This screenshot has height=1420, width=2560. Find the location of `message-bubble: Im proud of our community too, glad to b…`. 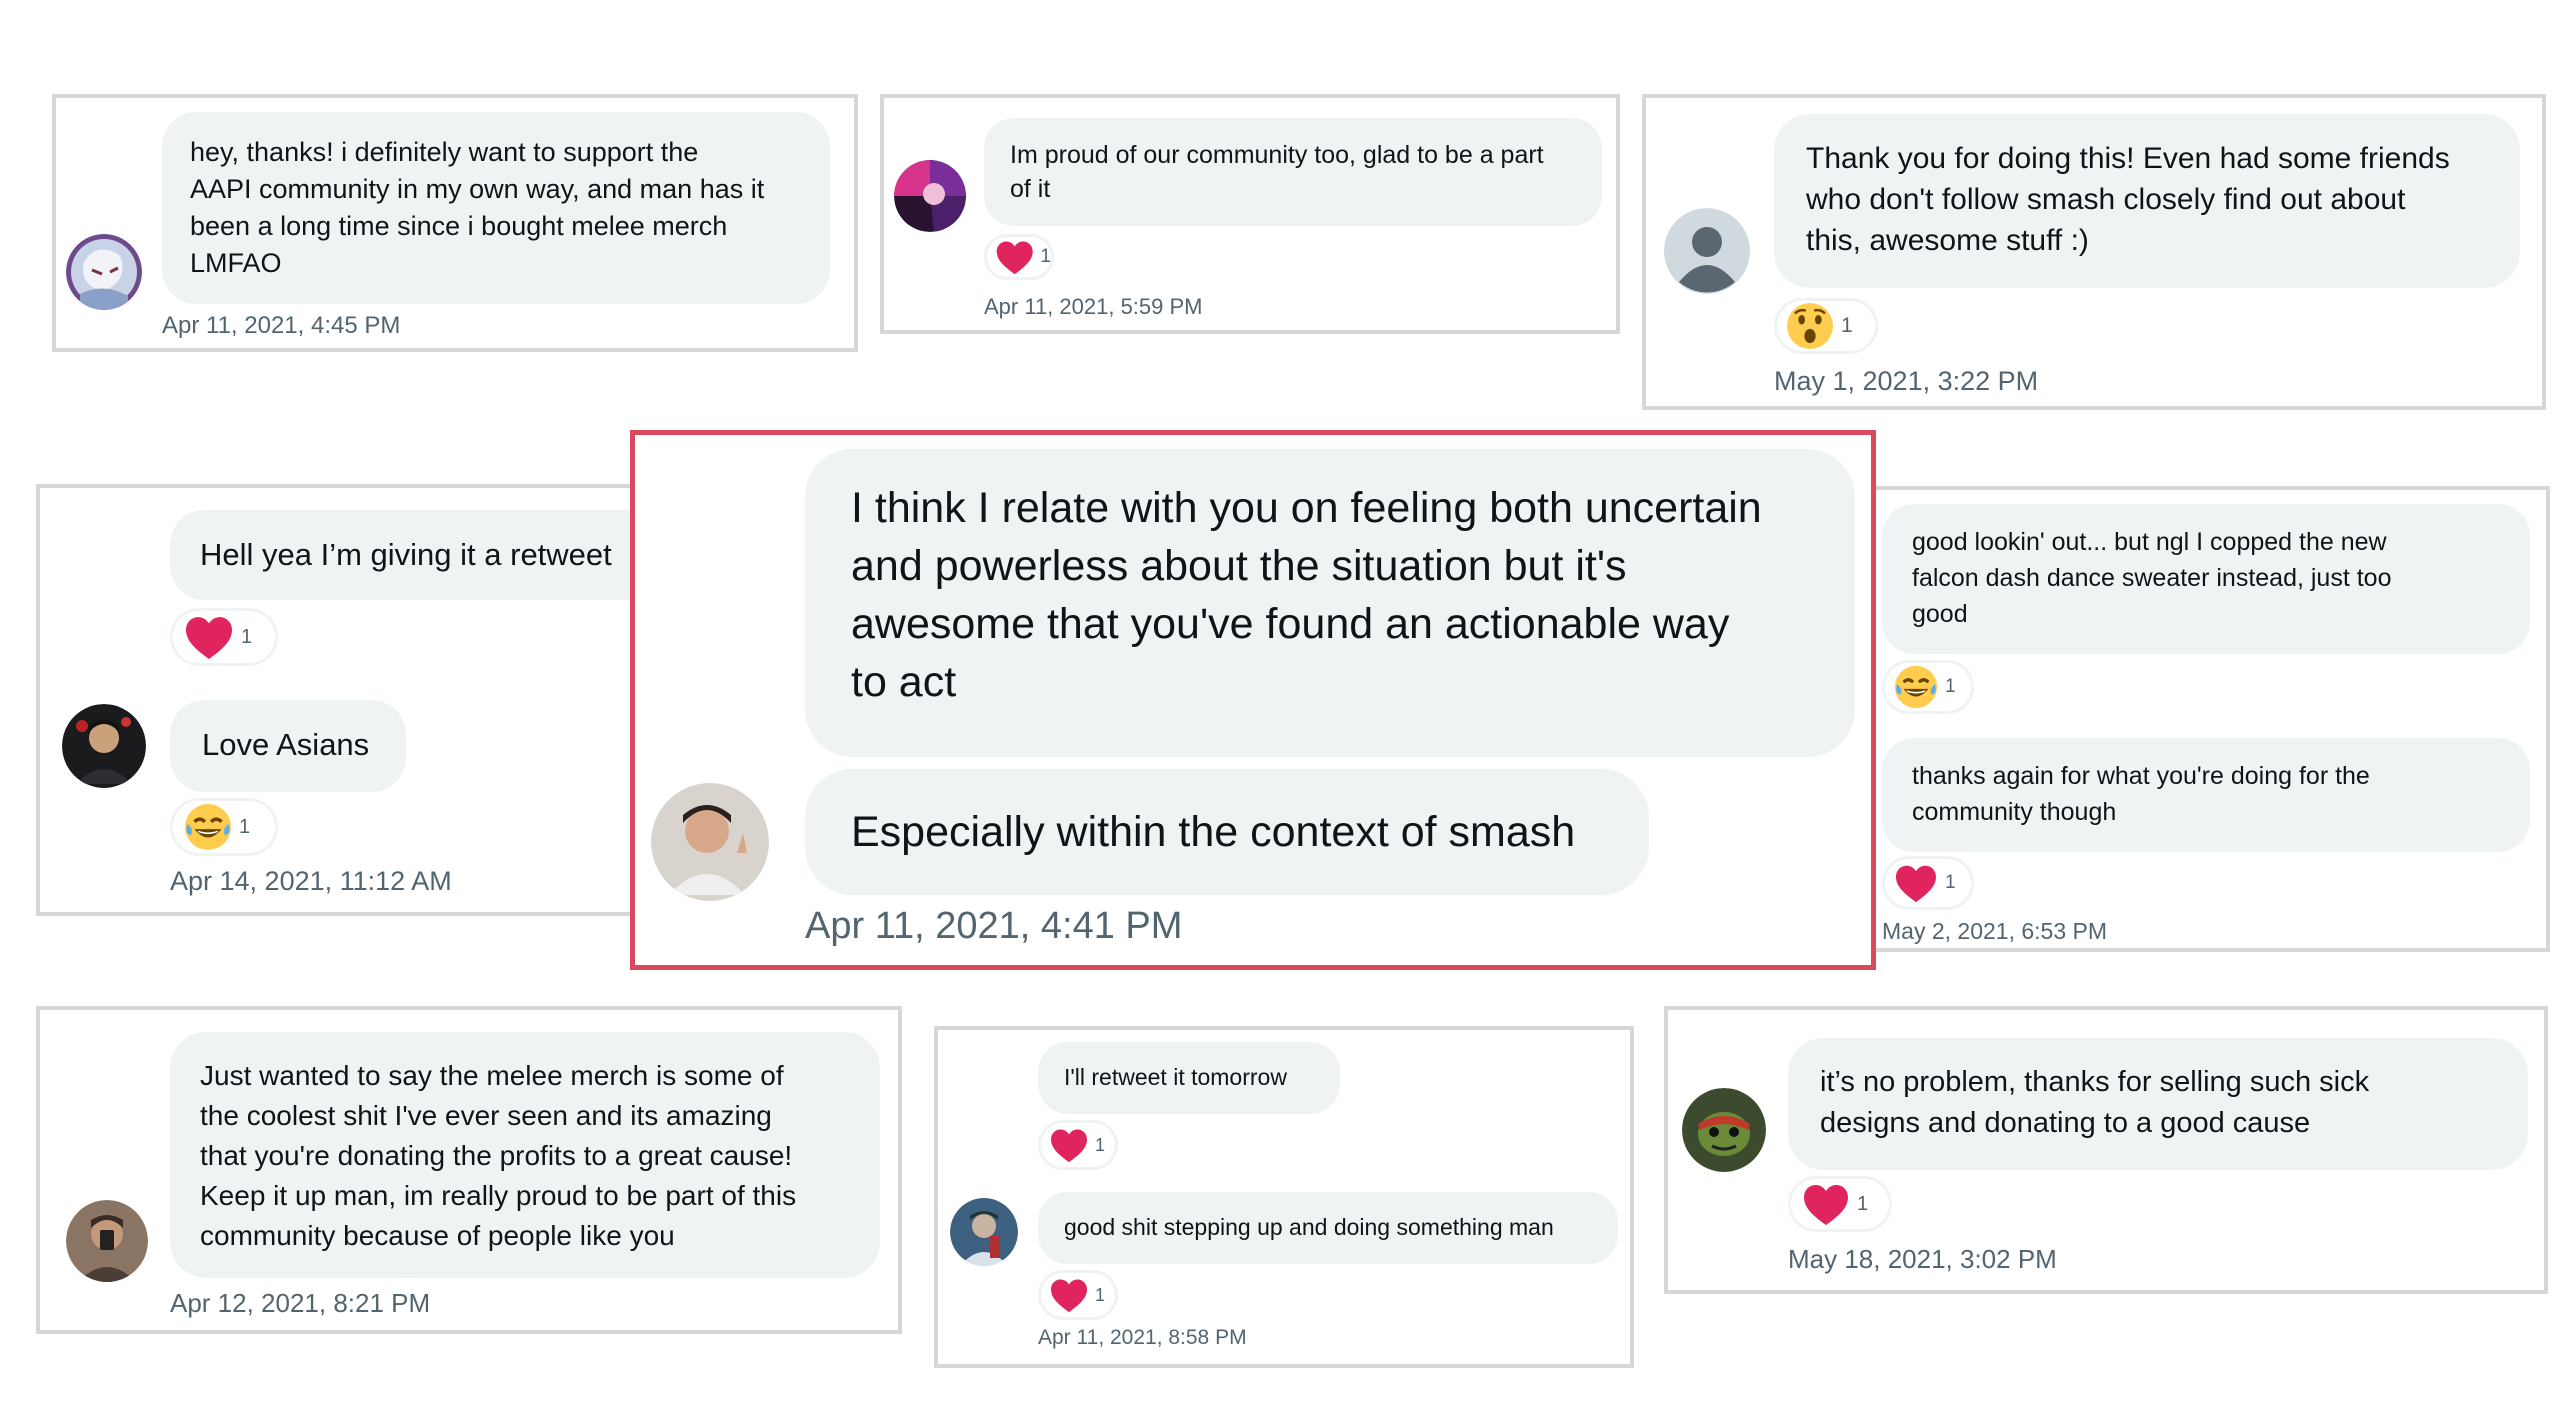

message-bubble: Im proud of our community too, glad to b… is located at coordinates (1293, 172).